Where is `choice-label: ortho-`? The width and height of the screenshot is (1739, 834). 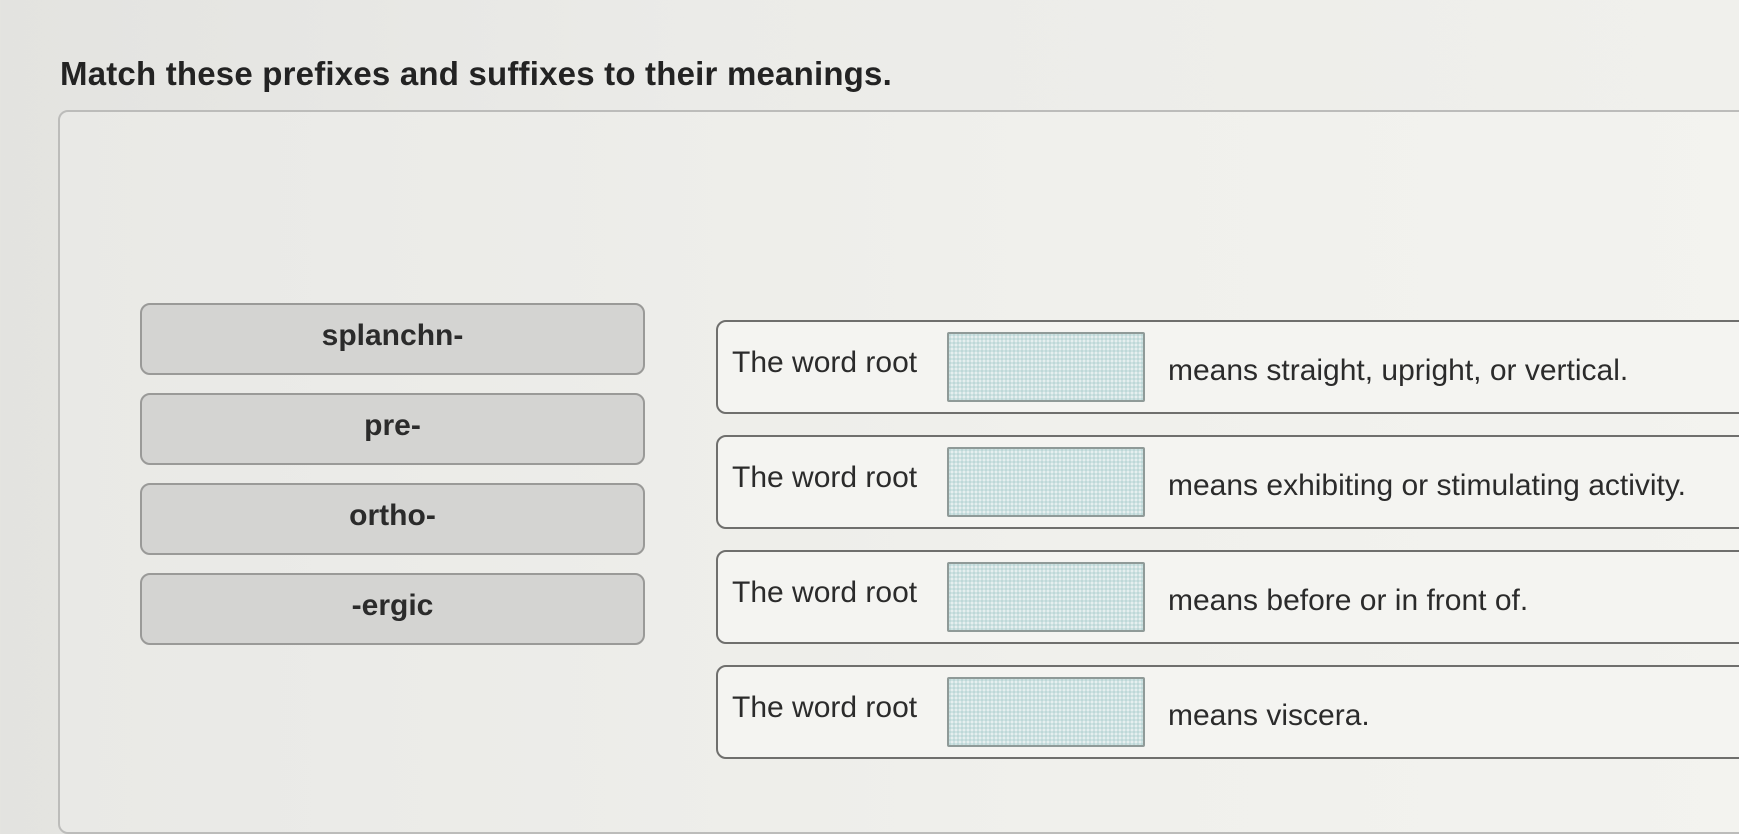 choice-label: ortho- is located at coordinates (392, 515).